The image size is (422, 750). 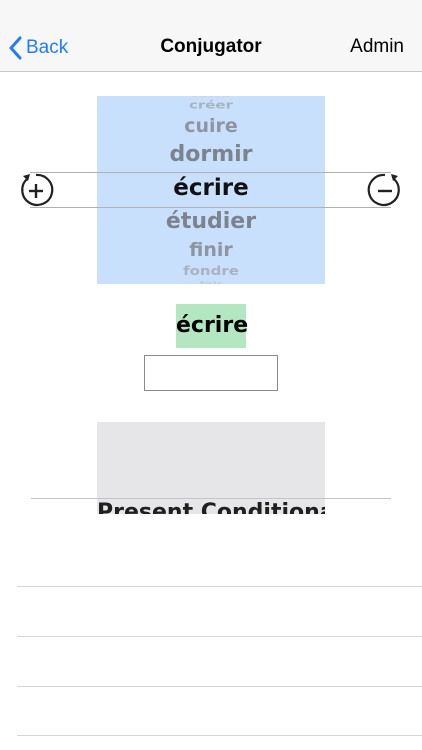 I want to click on picker-item-fair: fair, so click(x=211, y=282).